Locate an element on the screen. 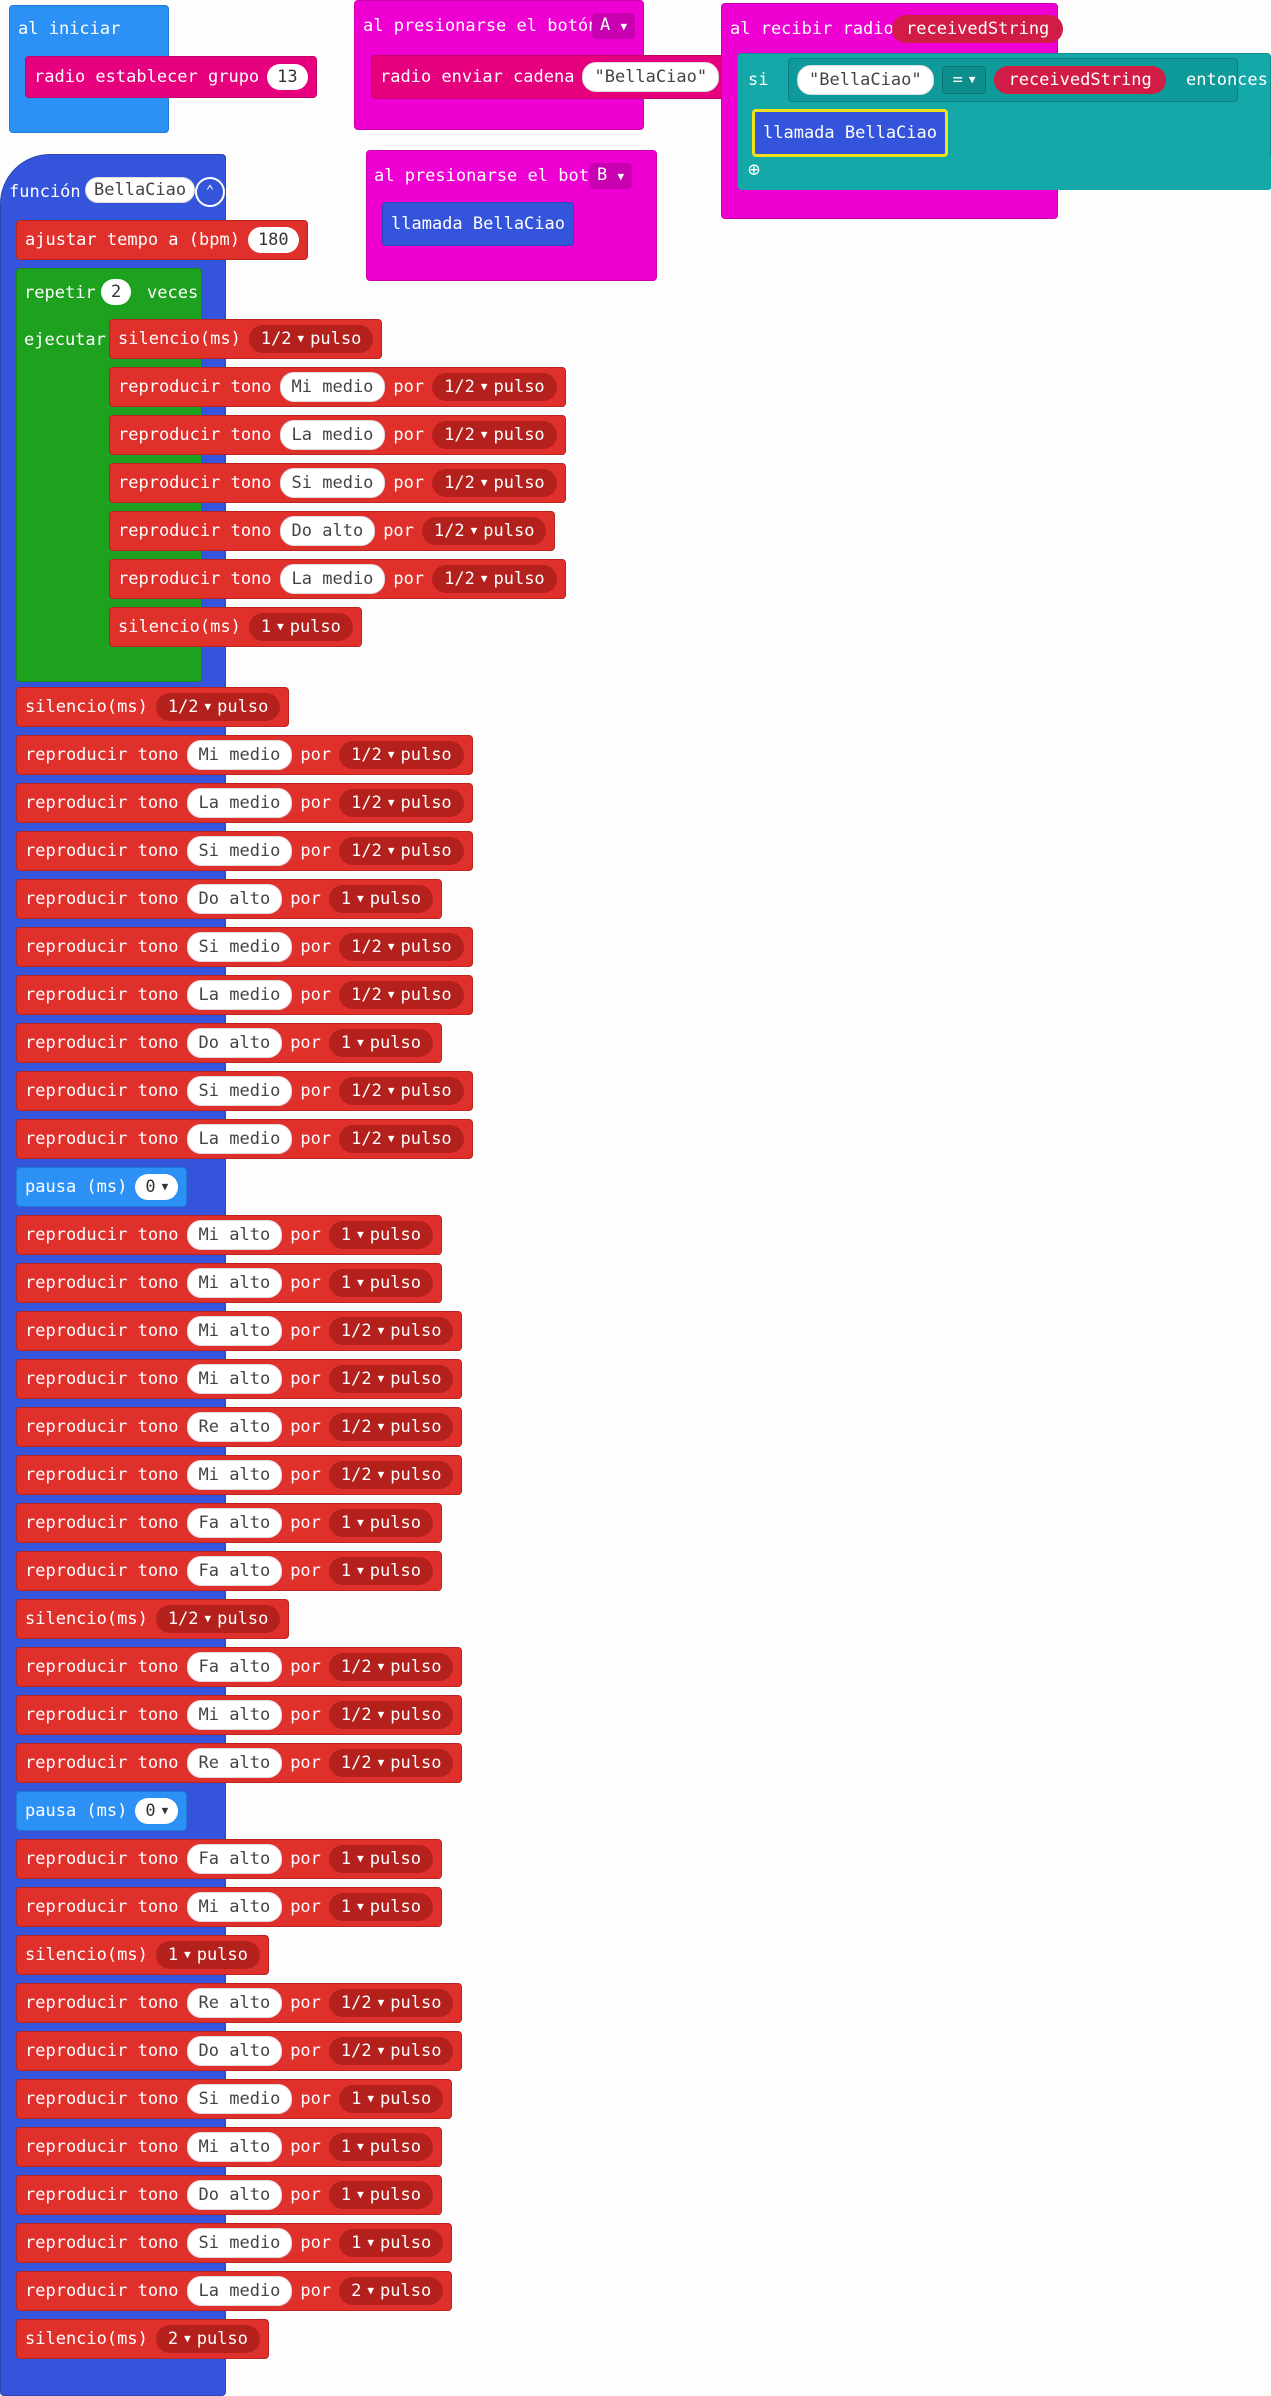 This screenshot has width=1271, height=2396. function-name-input: BellaCiao is located at coordinates (140, 190).